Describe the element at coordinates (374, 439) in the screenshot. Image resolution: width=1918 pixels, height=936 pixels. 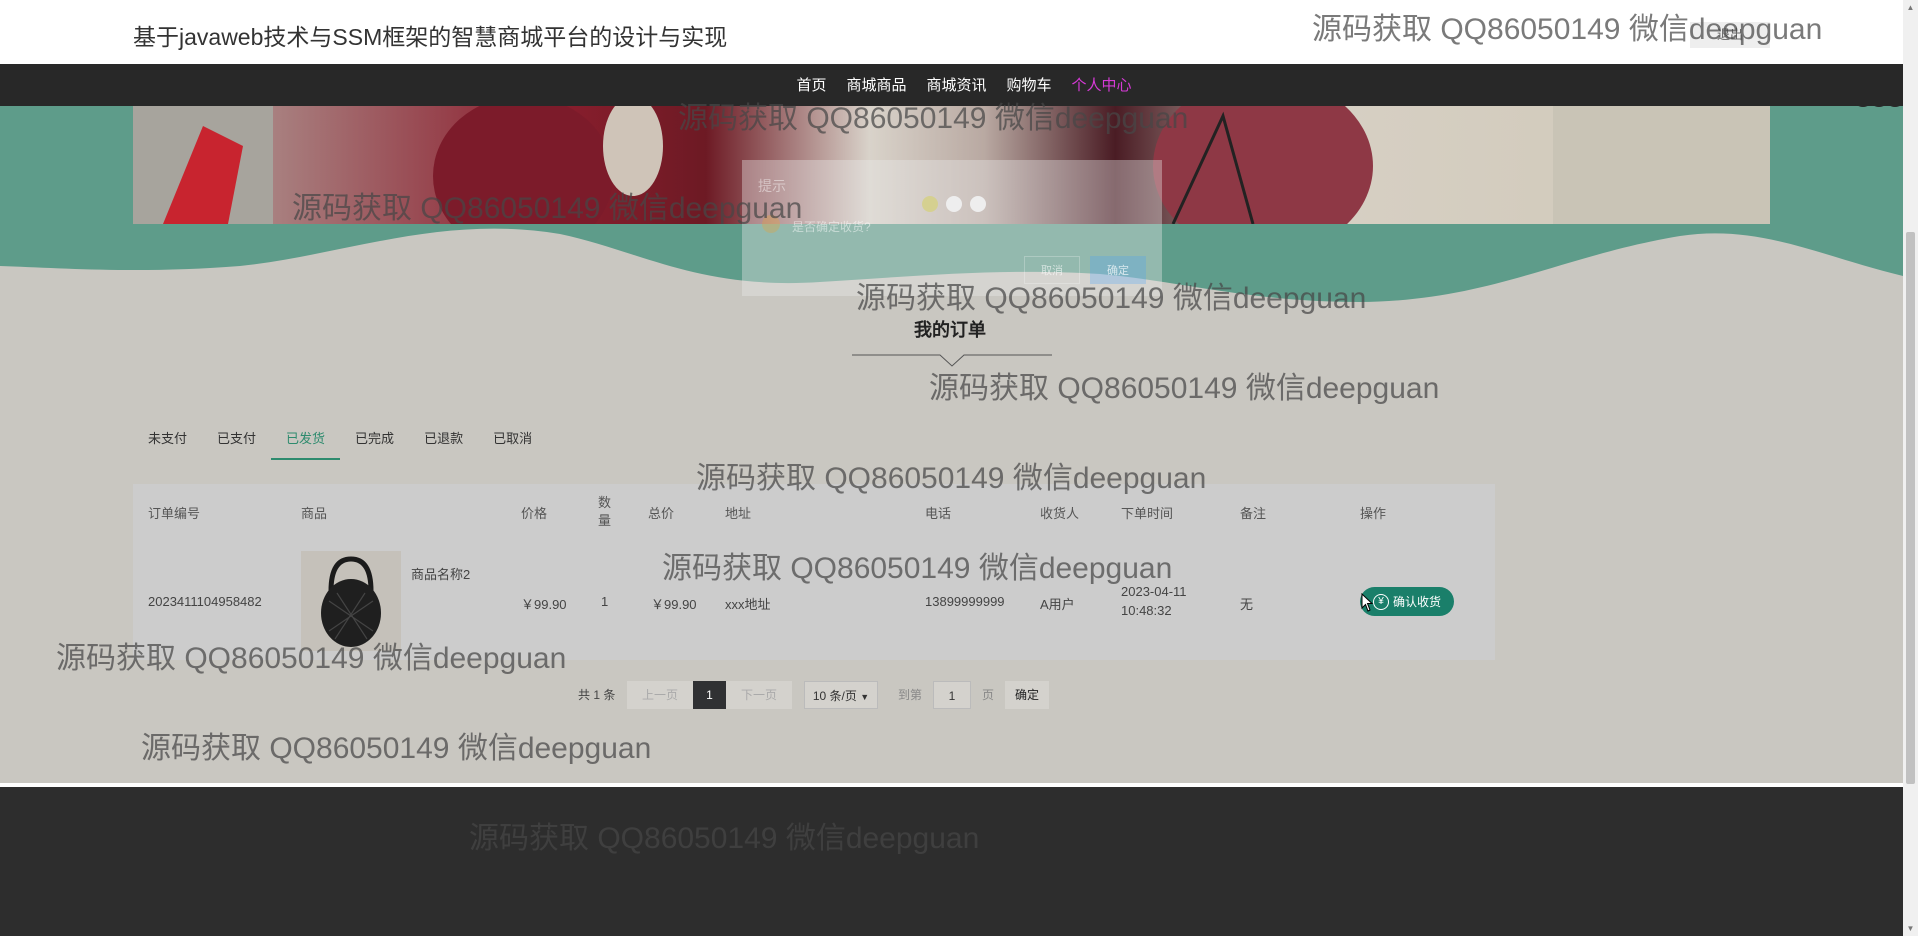
I see `tab-completed: 已完成` at that location.